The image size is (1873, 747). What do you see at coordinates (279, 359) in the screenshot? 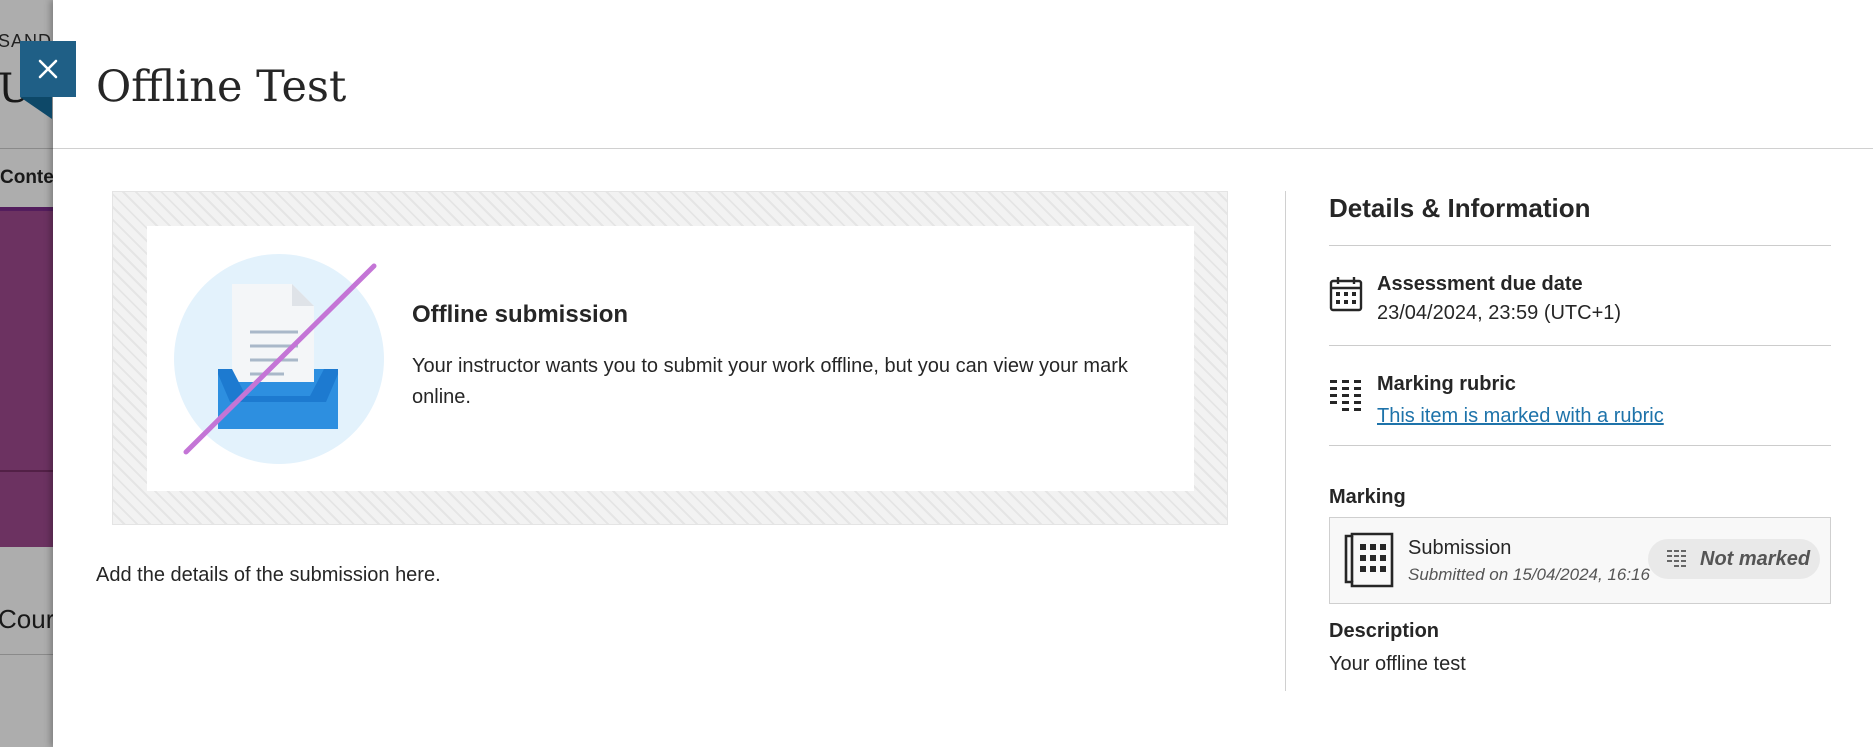
I see `offline-submission-illustration` at bounding box center [279, 359].